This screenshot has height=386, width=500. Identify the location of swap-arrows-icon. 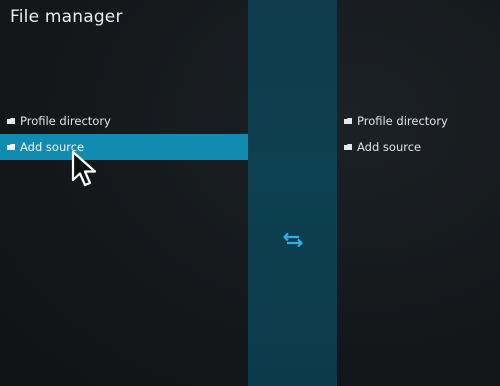
(293, 240).